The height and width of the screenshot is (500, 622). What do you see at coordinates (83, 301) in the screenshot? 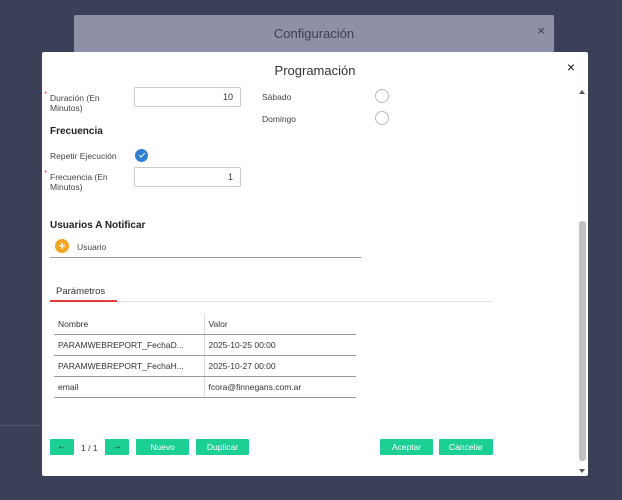
I see `tab-active-indicator` at bounding box center [83, 301].